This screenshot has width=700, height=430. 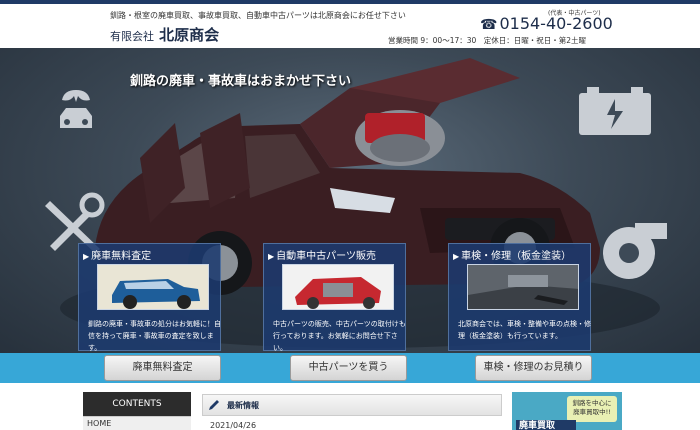 What do you see at coordinates (189, 35) in the screenshot?
I see `company-name: 北原商会` at bounding box center [189, 35].